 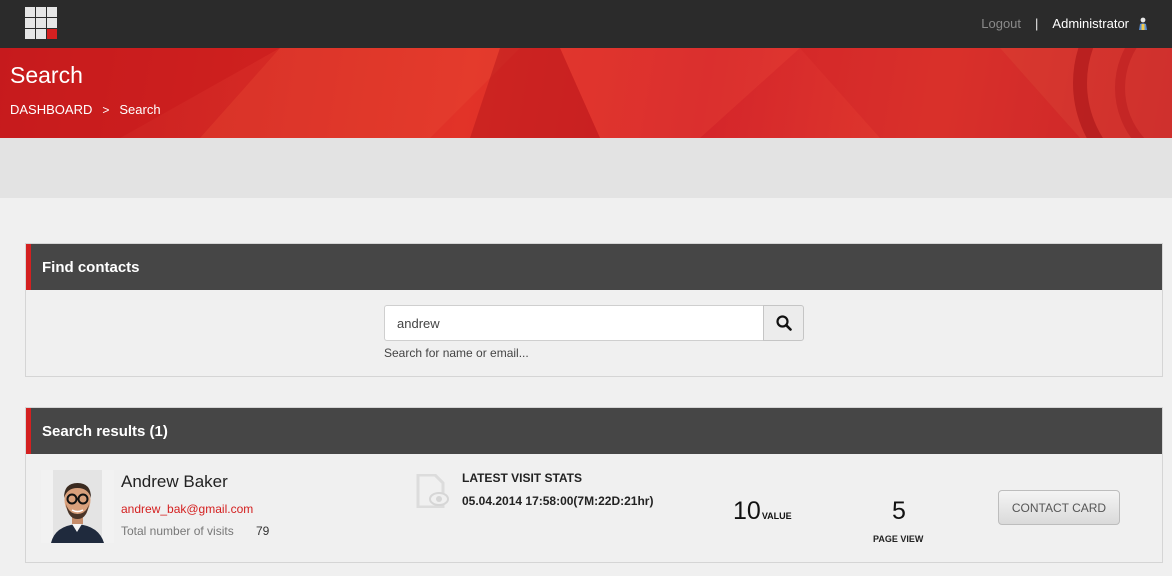 I want to click on sub-header-bar, so click(x=586, y=168).